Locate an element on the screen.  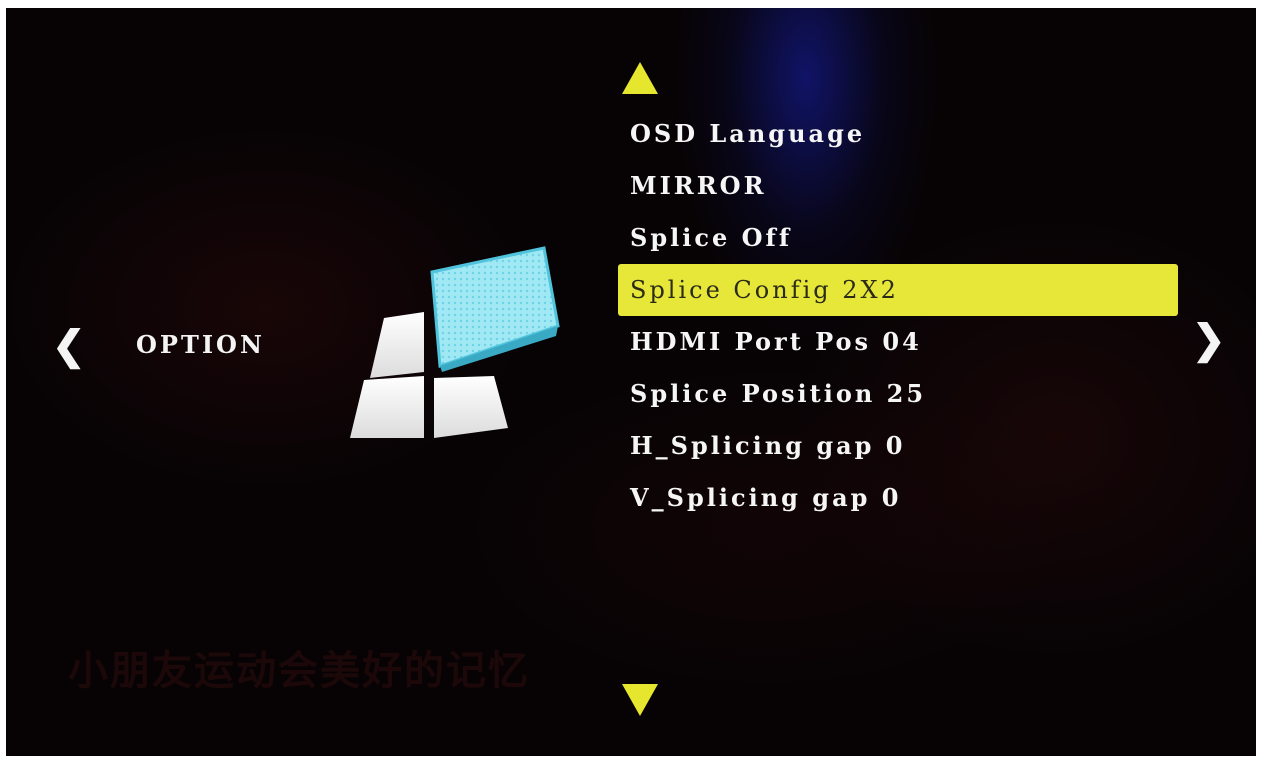
menu-item-hdmi-port-pos: HDMI Port Pos 04 is located at coordinates (898, 342).